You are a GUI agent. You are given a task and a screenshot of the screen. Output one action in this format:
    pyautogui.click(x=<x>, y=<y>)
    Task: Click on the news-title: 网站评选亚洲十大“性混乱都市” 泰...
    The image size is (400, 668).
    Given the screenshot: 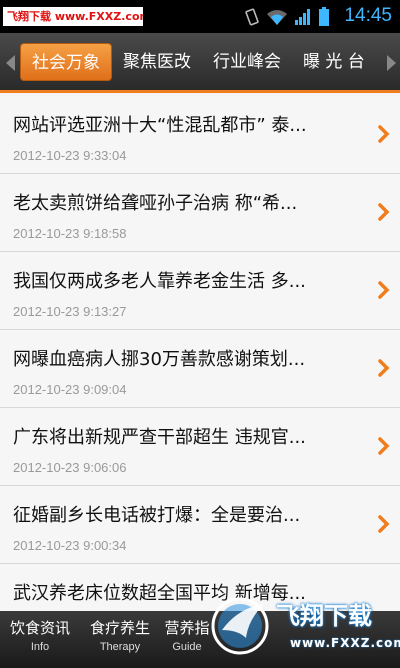 What is the action you would take?
    pyautogui.click(x=160, y=125)
    